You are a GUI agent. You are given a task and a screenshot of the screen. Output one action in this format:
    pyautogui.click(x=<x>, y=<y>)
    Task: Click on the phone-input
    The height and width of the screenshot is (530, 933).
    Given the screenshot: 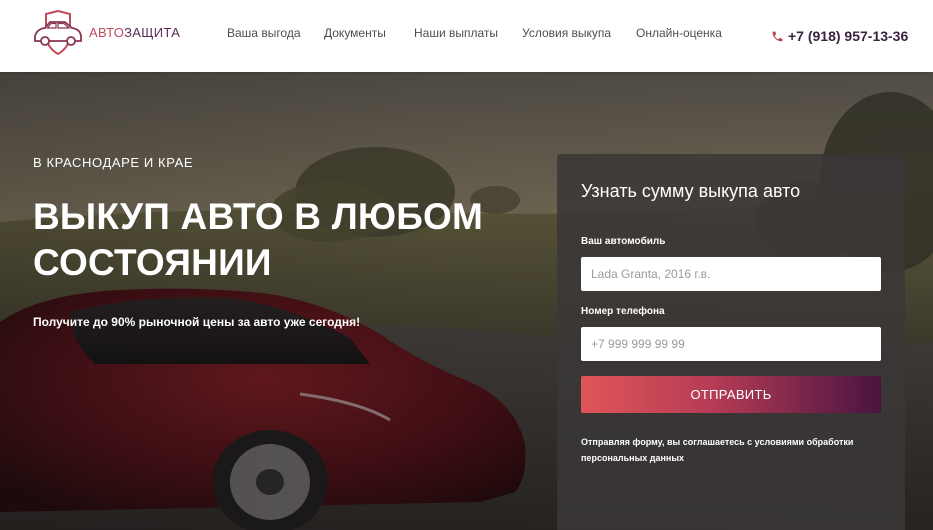 What is the action you would take?
    pyautogui.click(x=731, y=344)
    